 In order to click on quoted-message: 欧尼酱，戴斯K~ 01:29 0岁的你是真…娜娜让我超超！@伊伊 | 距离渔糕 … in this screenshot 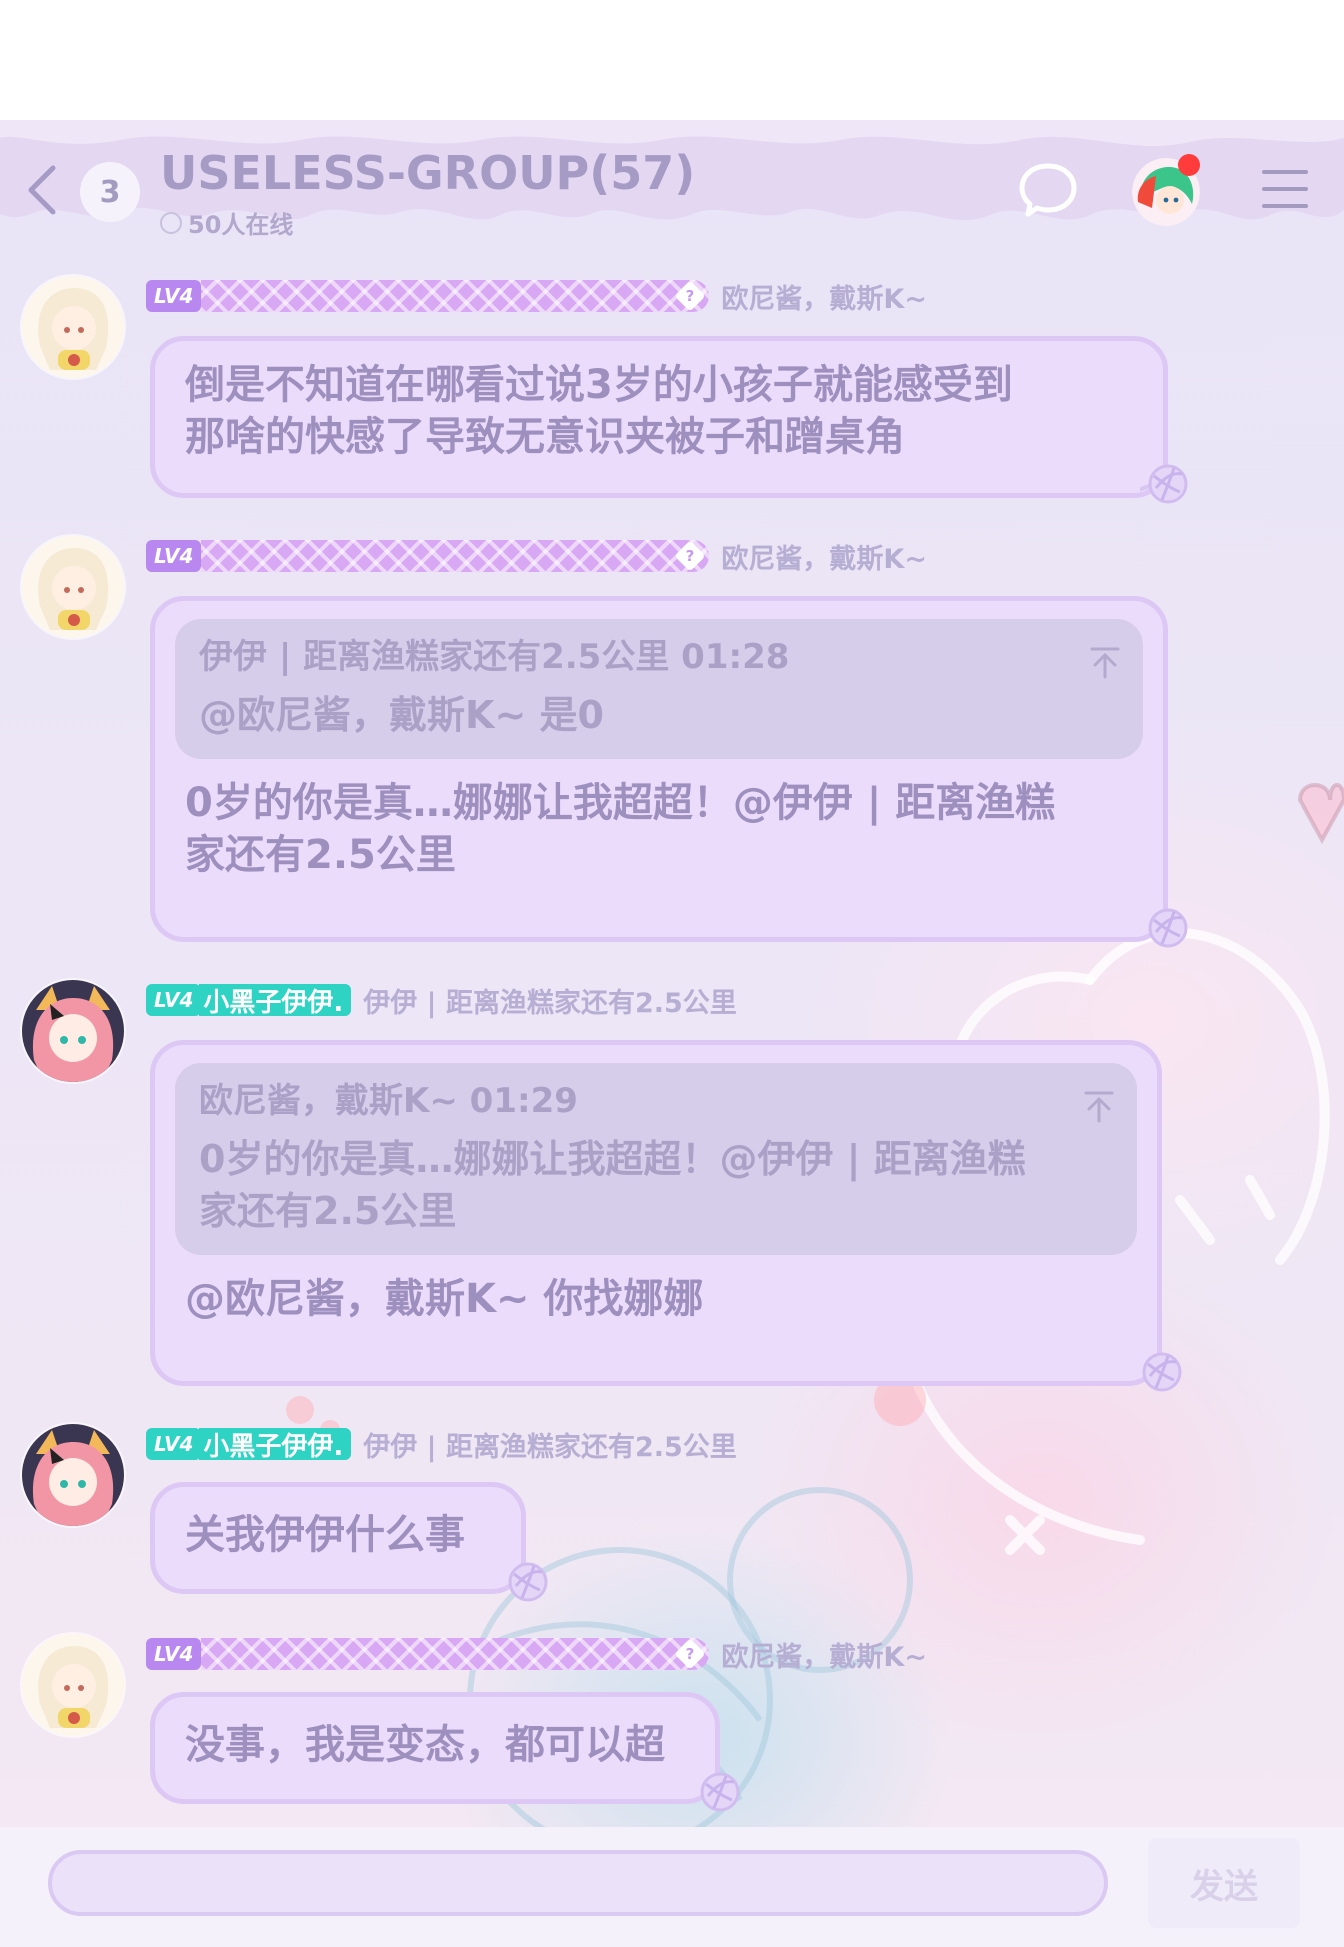, I will do `click(656, 1159)`.